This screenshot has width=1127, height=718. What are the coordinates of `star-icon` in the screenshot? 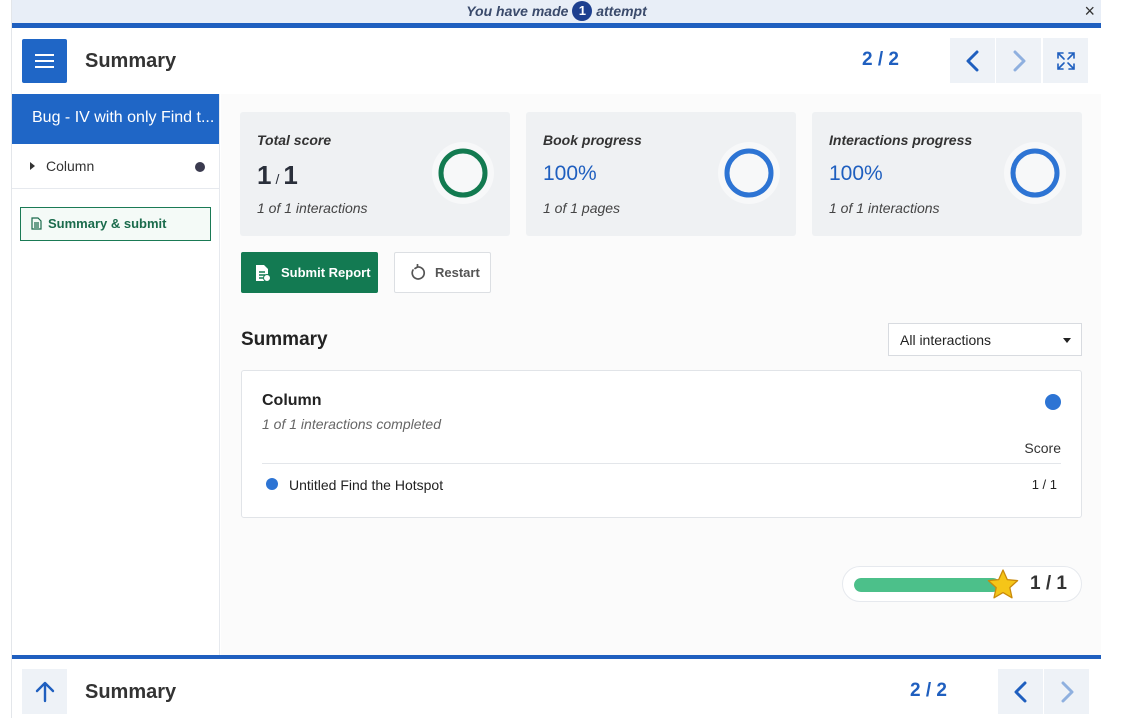 It's located at (1003, 584).